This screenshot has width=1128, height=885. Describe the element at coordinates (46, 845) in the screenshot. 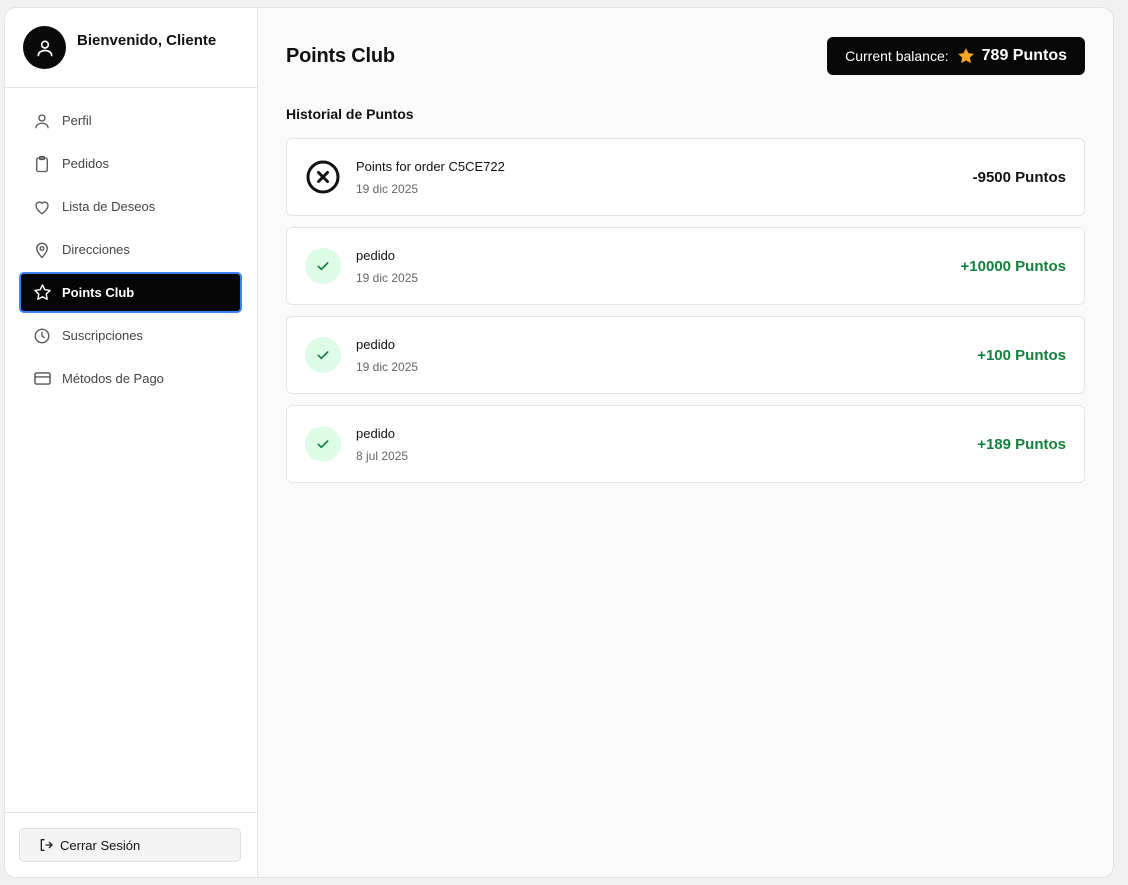

I see `logout-icon` at that location.